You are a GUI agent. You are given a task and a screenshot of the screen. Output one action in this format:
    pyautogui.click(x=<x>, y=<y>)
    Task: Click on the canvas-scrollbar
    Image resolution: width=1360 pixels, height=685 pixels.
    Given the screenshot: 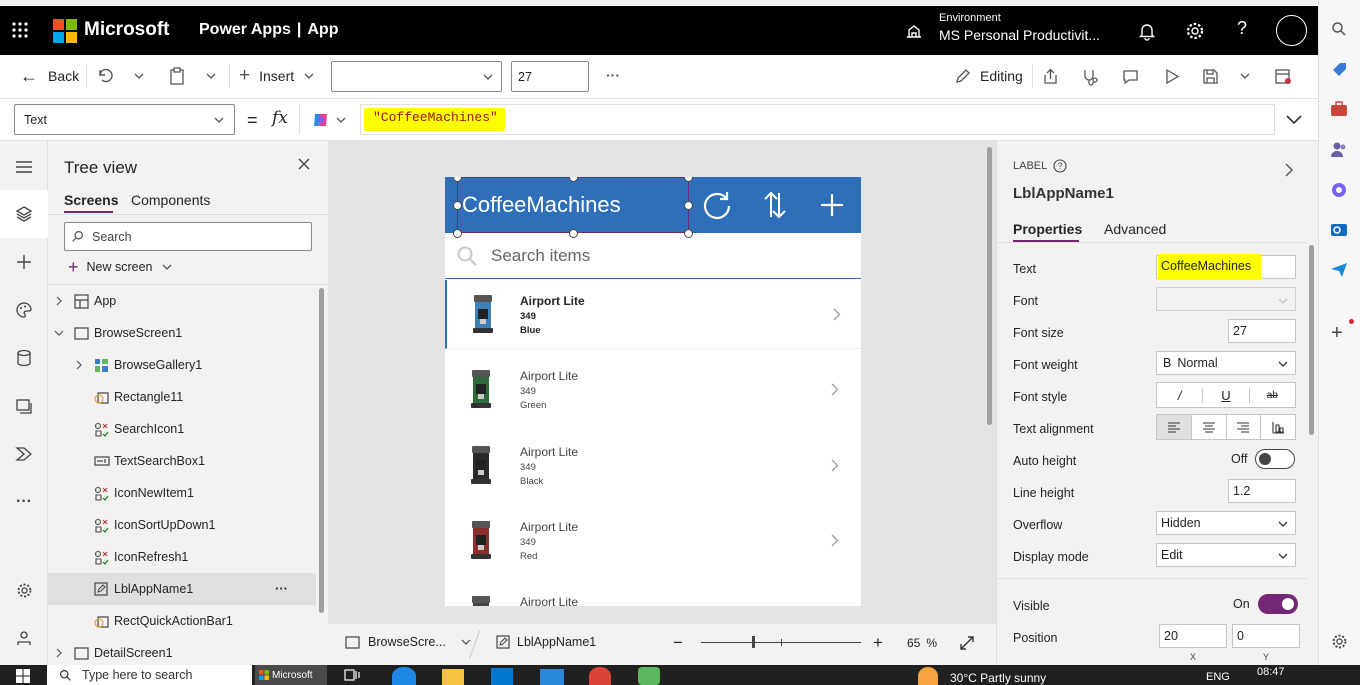 What is the action you would take?
    pyautogui.click(x=989, y=286)
    